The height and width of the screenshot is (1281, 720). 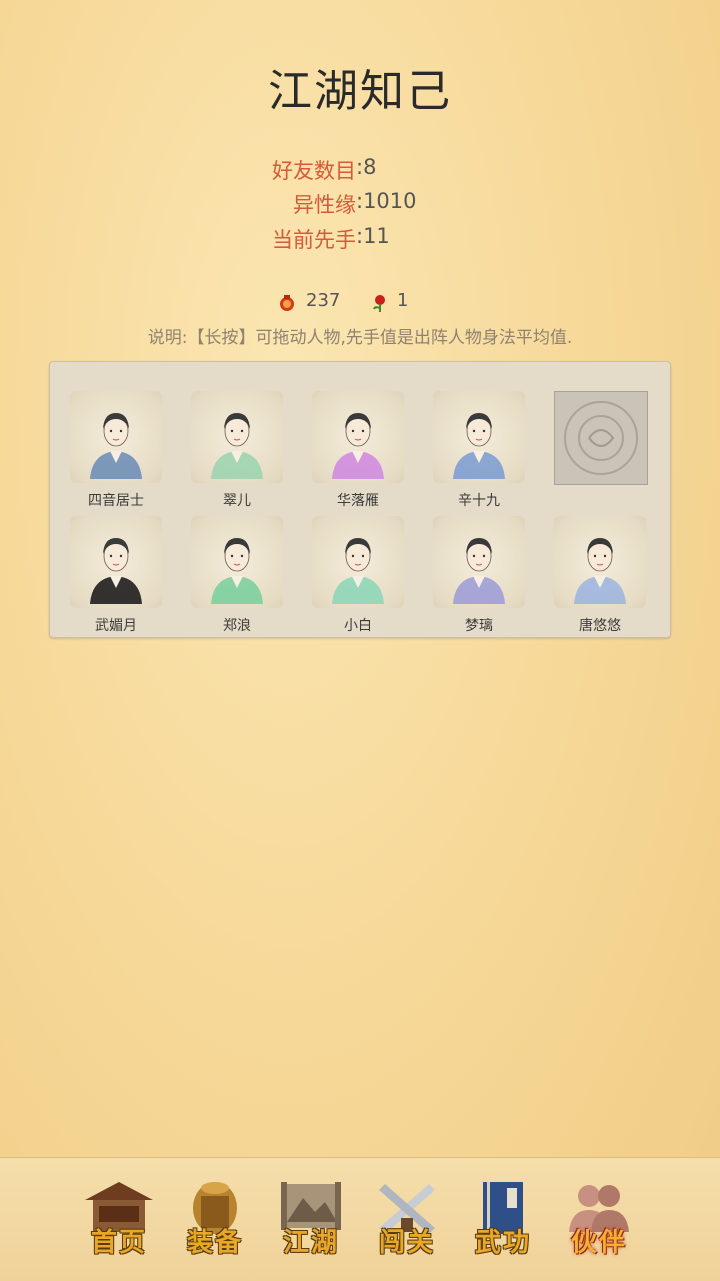 I want to click on initiative-row: 当前先手 :11, so click(x=360, y=239).